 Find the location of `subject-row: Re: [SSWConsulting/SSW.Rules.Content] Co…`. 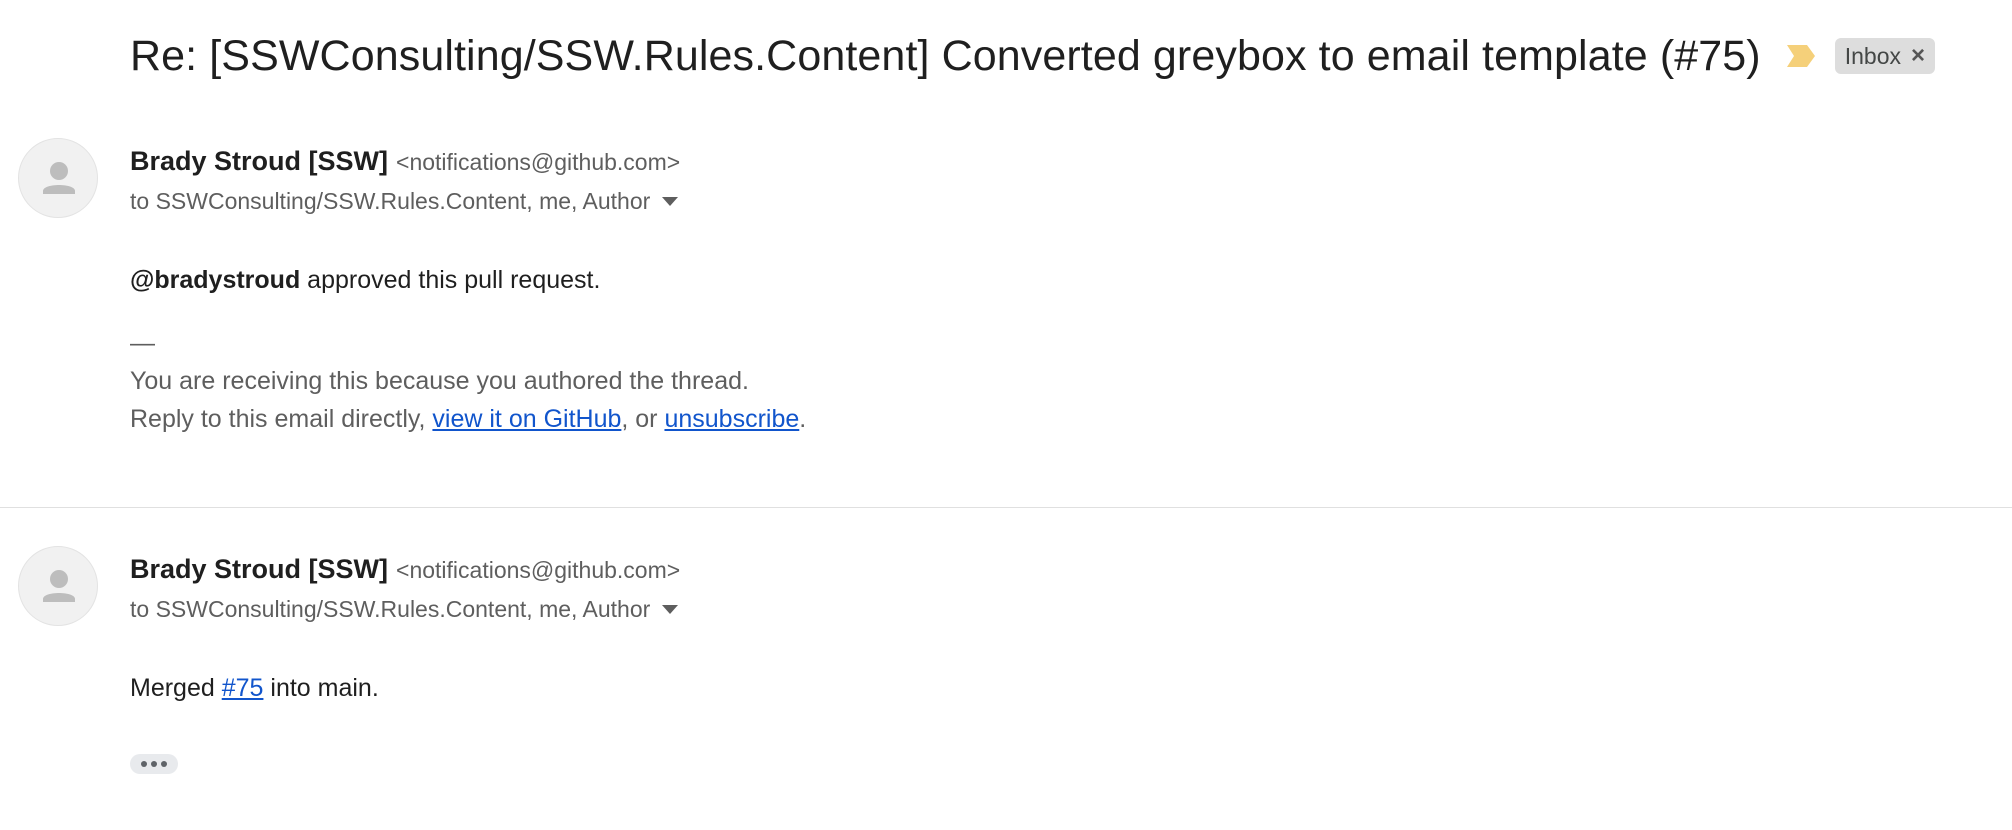

subject-row: Re: [SSWConsulting/SSW.Rules.Content] Co… is located at coordinates (1032, 56).